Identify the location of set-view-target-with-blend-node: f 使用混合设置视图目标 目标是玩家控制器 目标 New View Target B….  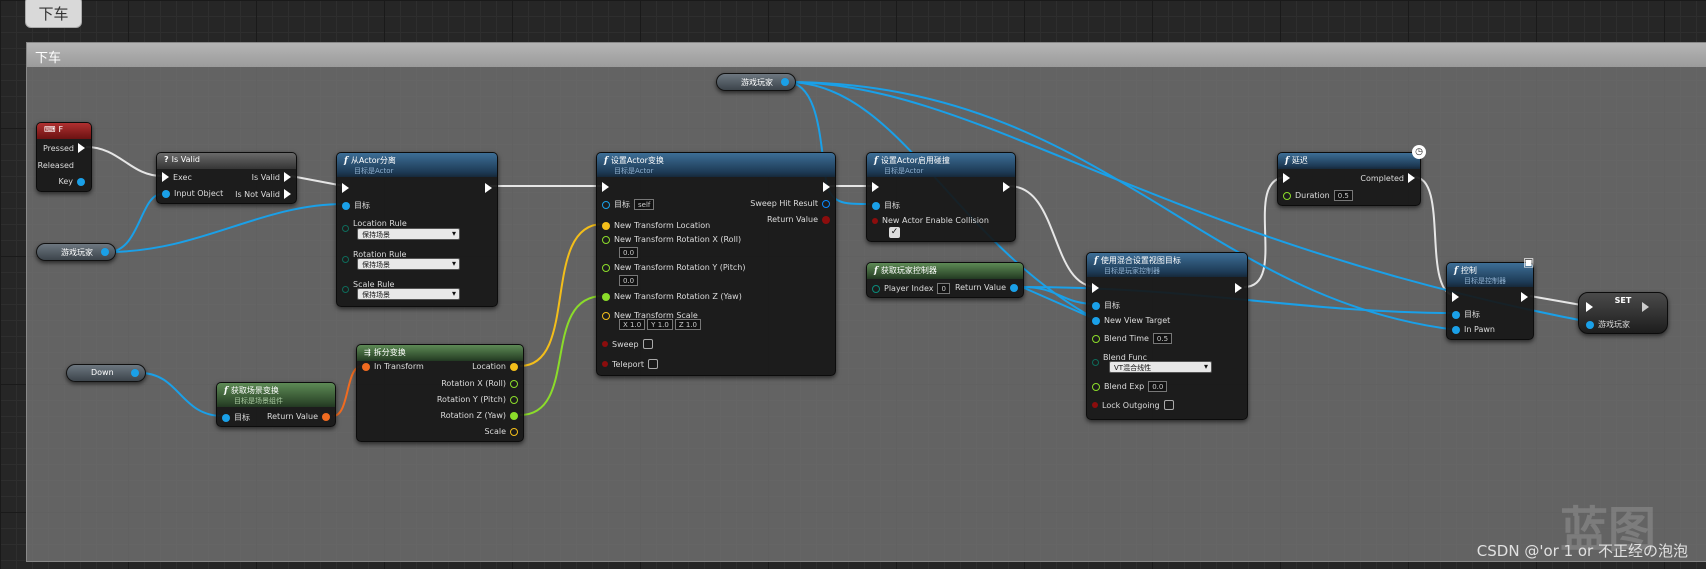
(1167, 336).